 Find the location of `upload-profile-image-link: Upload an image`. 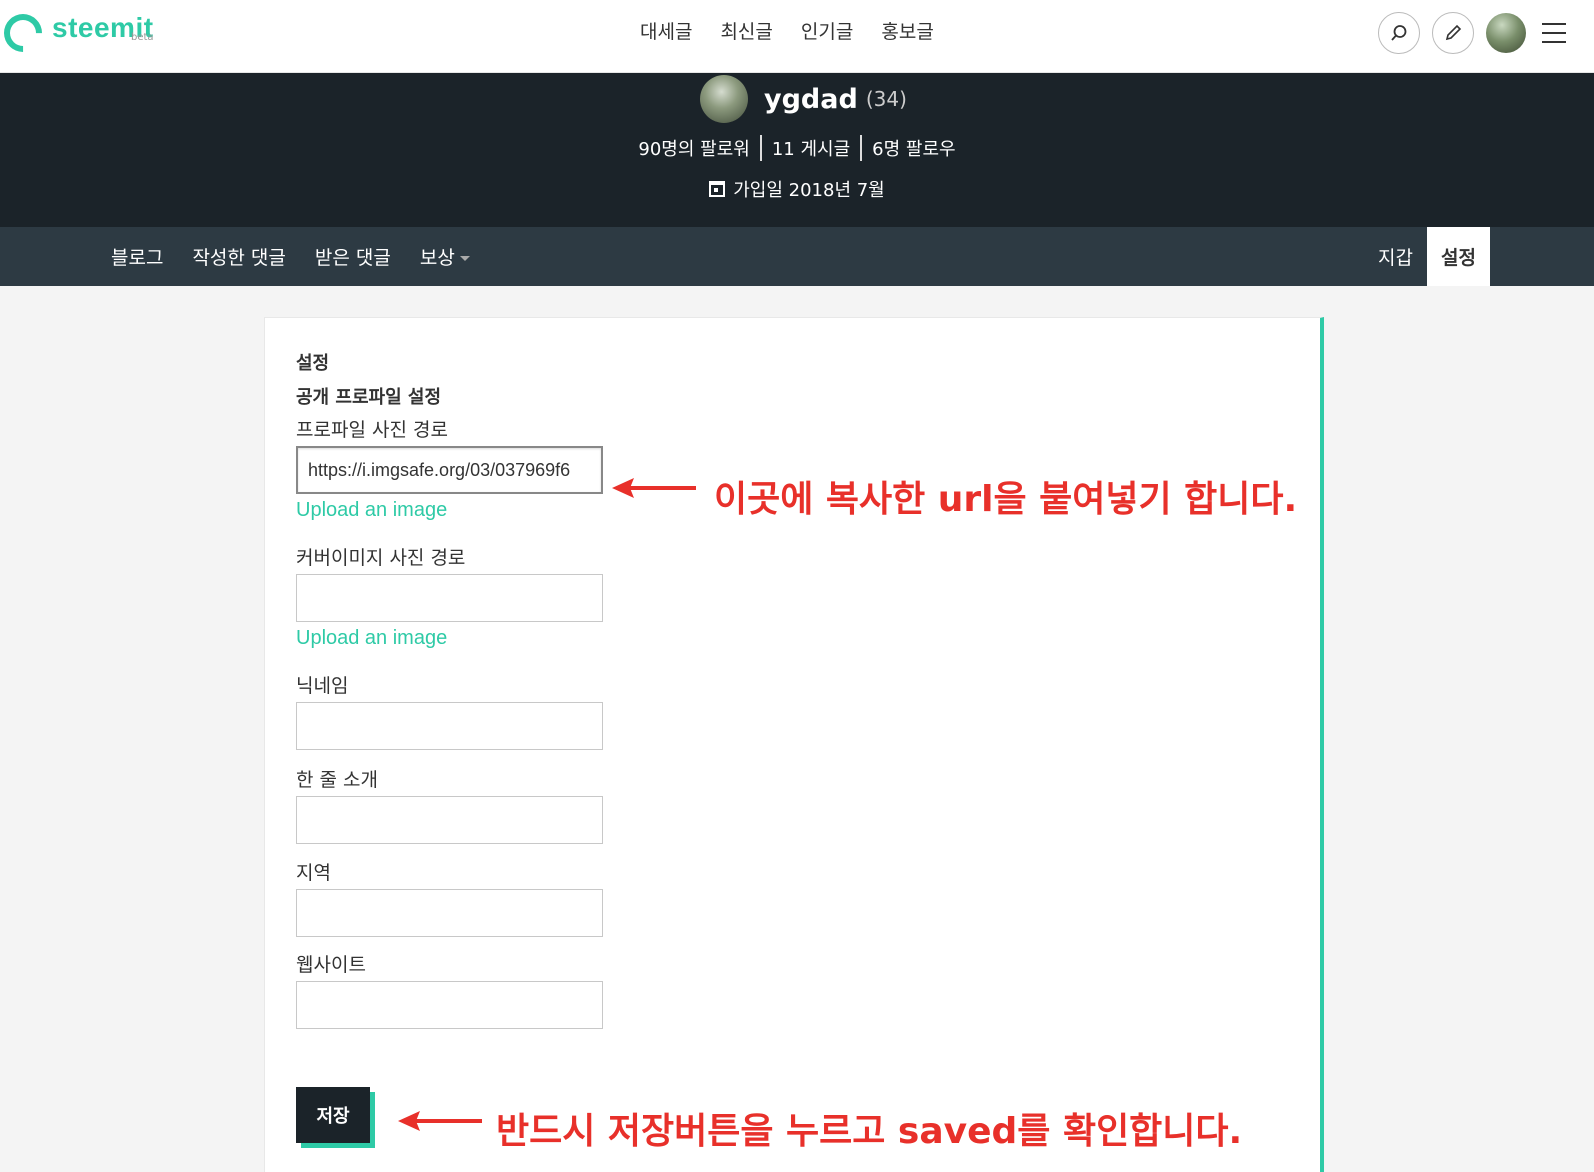

upload-profile-image-link: Upload an image is located at coordinates (371, 510).